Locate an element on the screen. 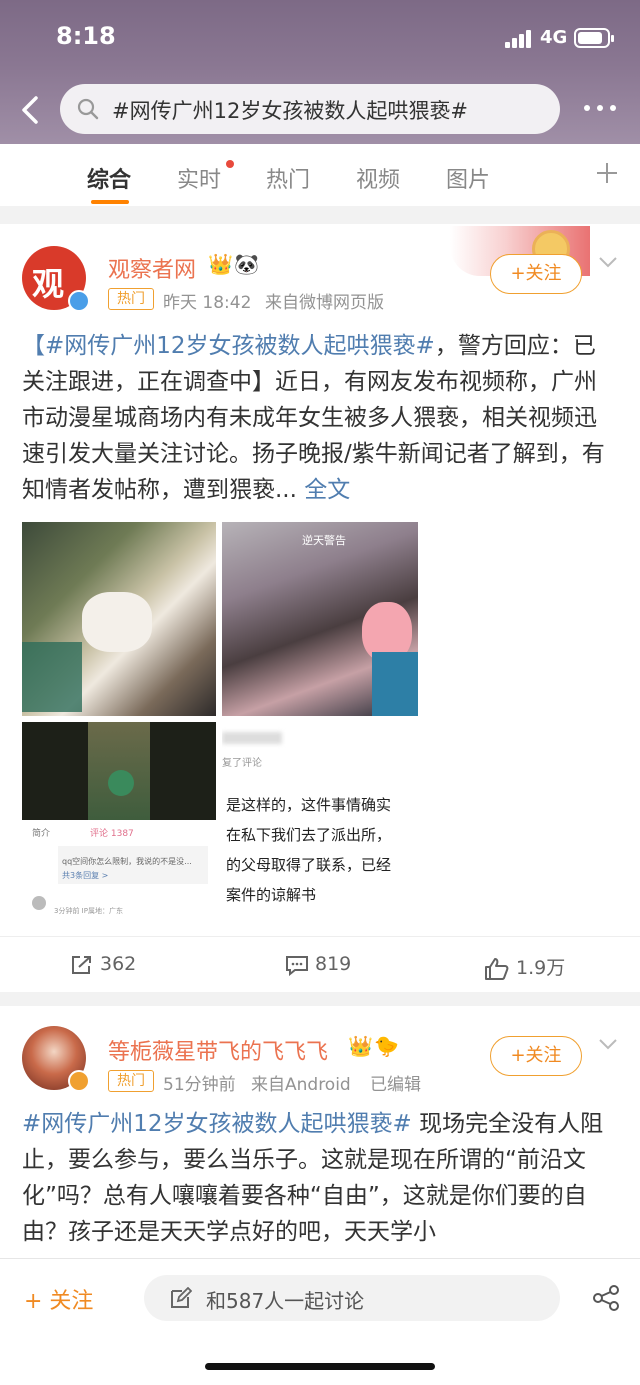  repost-count: 362 is located at coordinates (118, 964).